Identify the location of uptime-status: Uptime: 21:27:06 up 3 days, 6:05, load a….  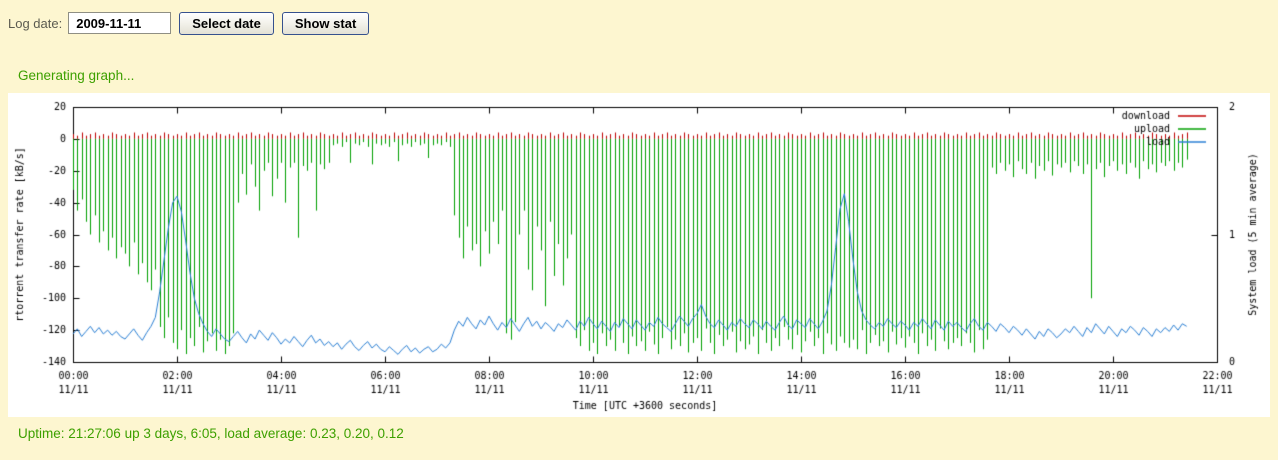
(211, 433).